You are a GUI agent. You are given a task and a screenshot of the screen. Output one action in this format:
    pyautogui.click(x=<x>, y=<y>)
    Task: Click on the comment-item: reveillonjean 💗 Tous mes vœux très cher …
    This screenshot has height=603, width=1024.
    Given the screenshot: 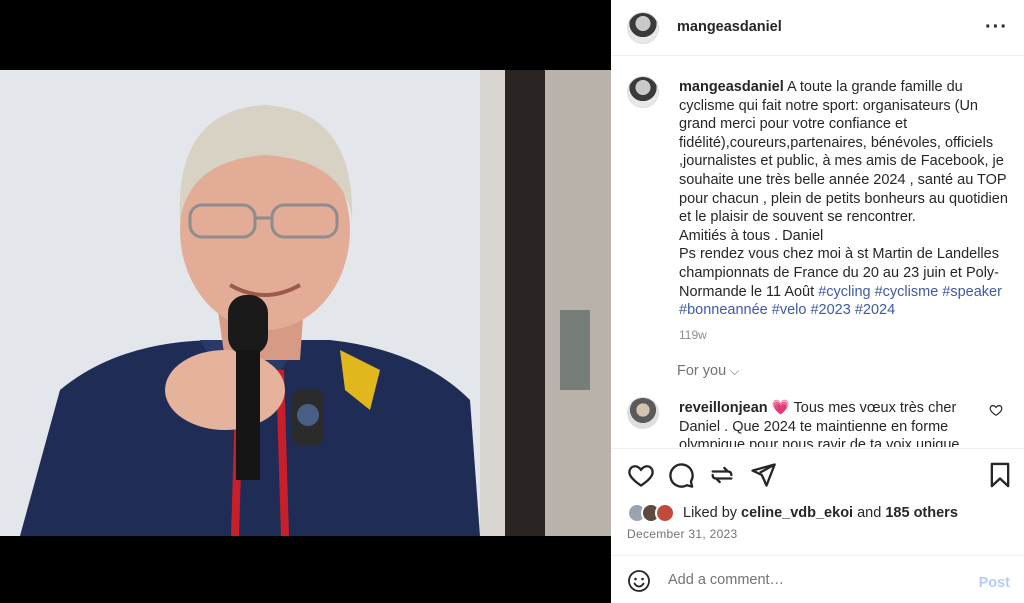 What is the action you would take?
    pyautogui.click(x=822, y=421)
    